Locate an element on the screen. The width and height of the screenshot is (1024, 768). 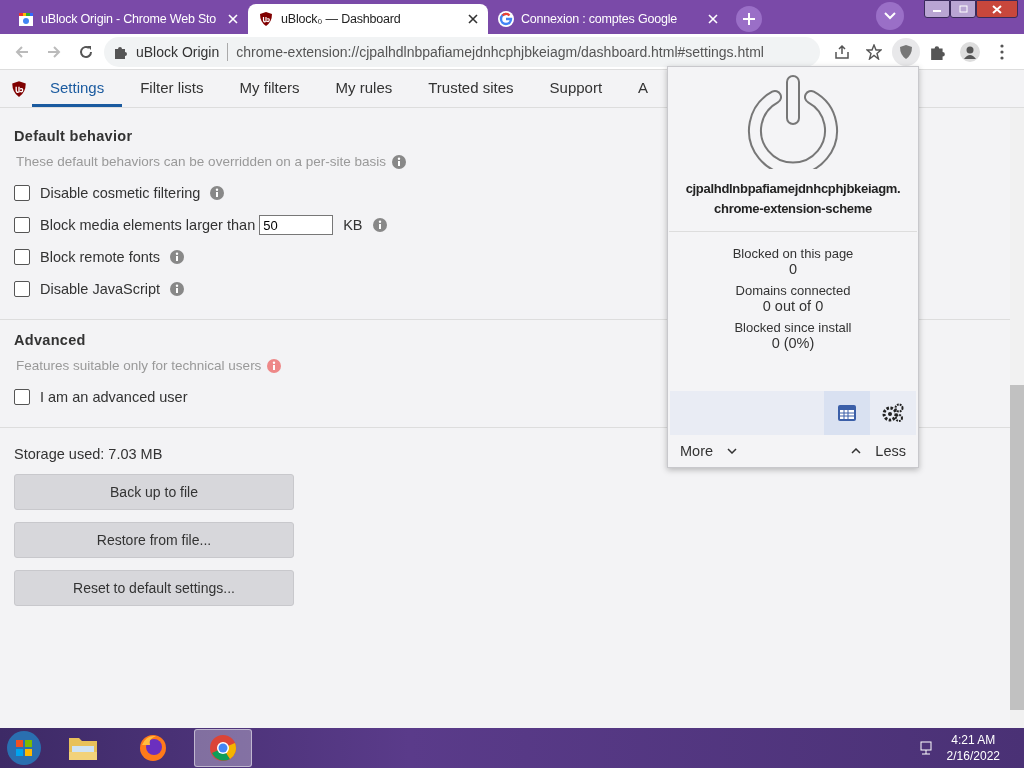
tab-search-button is located at coordinates (890, 16).